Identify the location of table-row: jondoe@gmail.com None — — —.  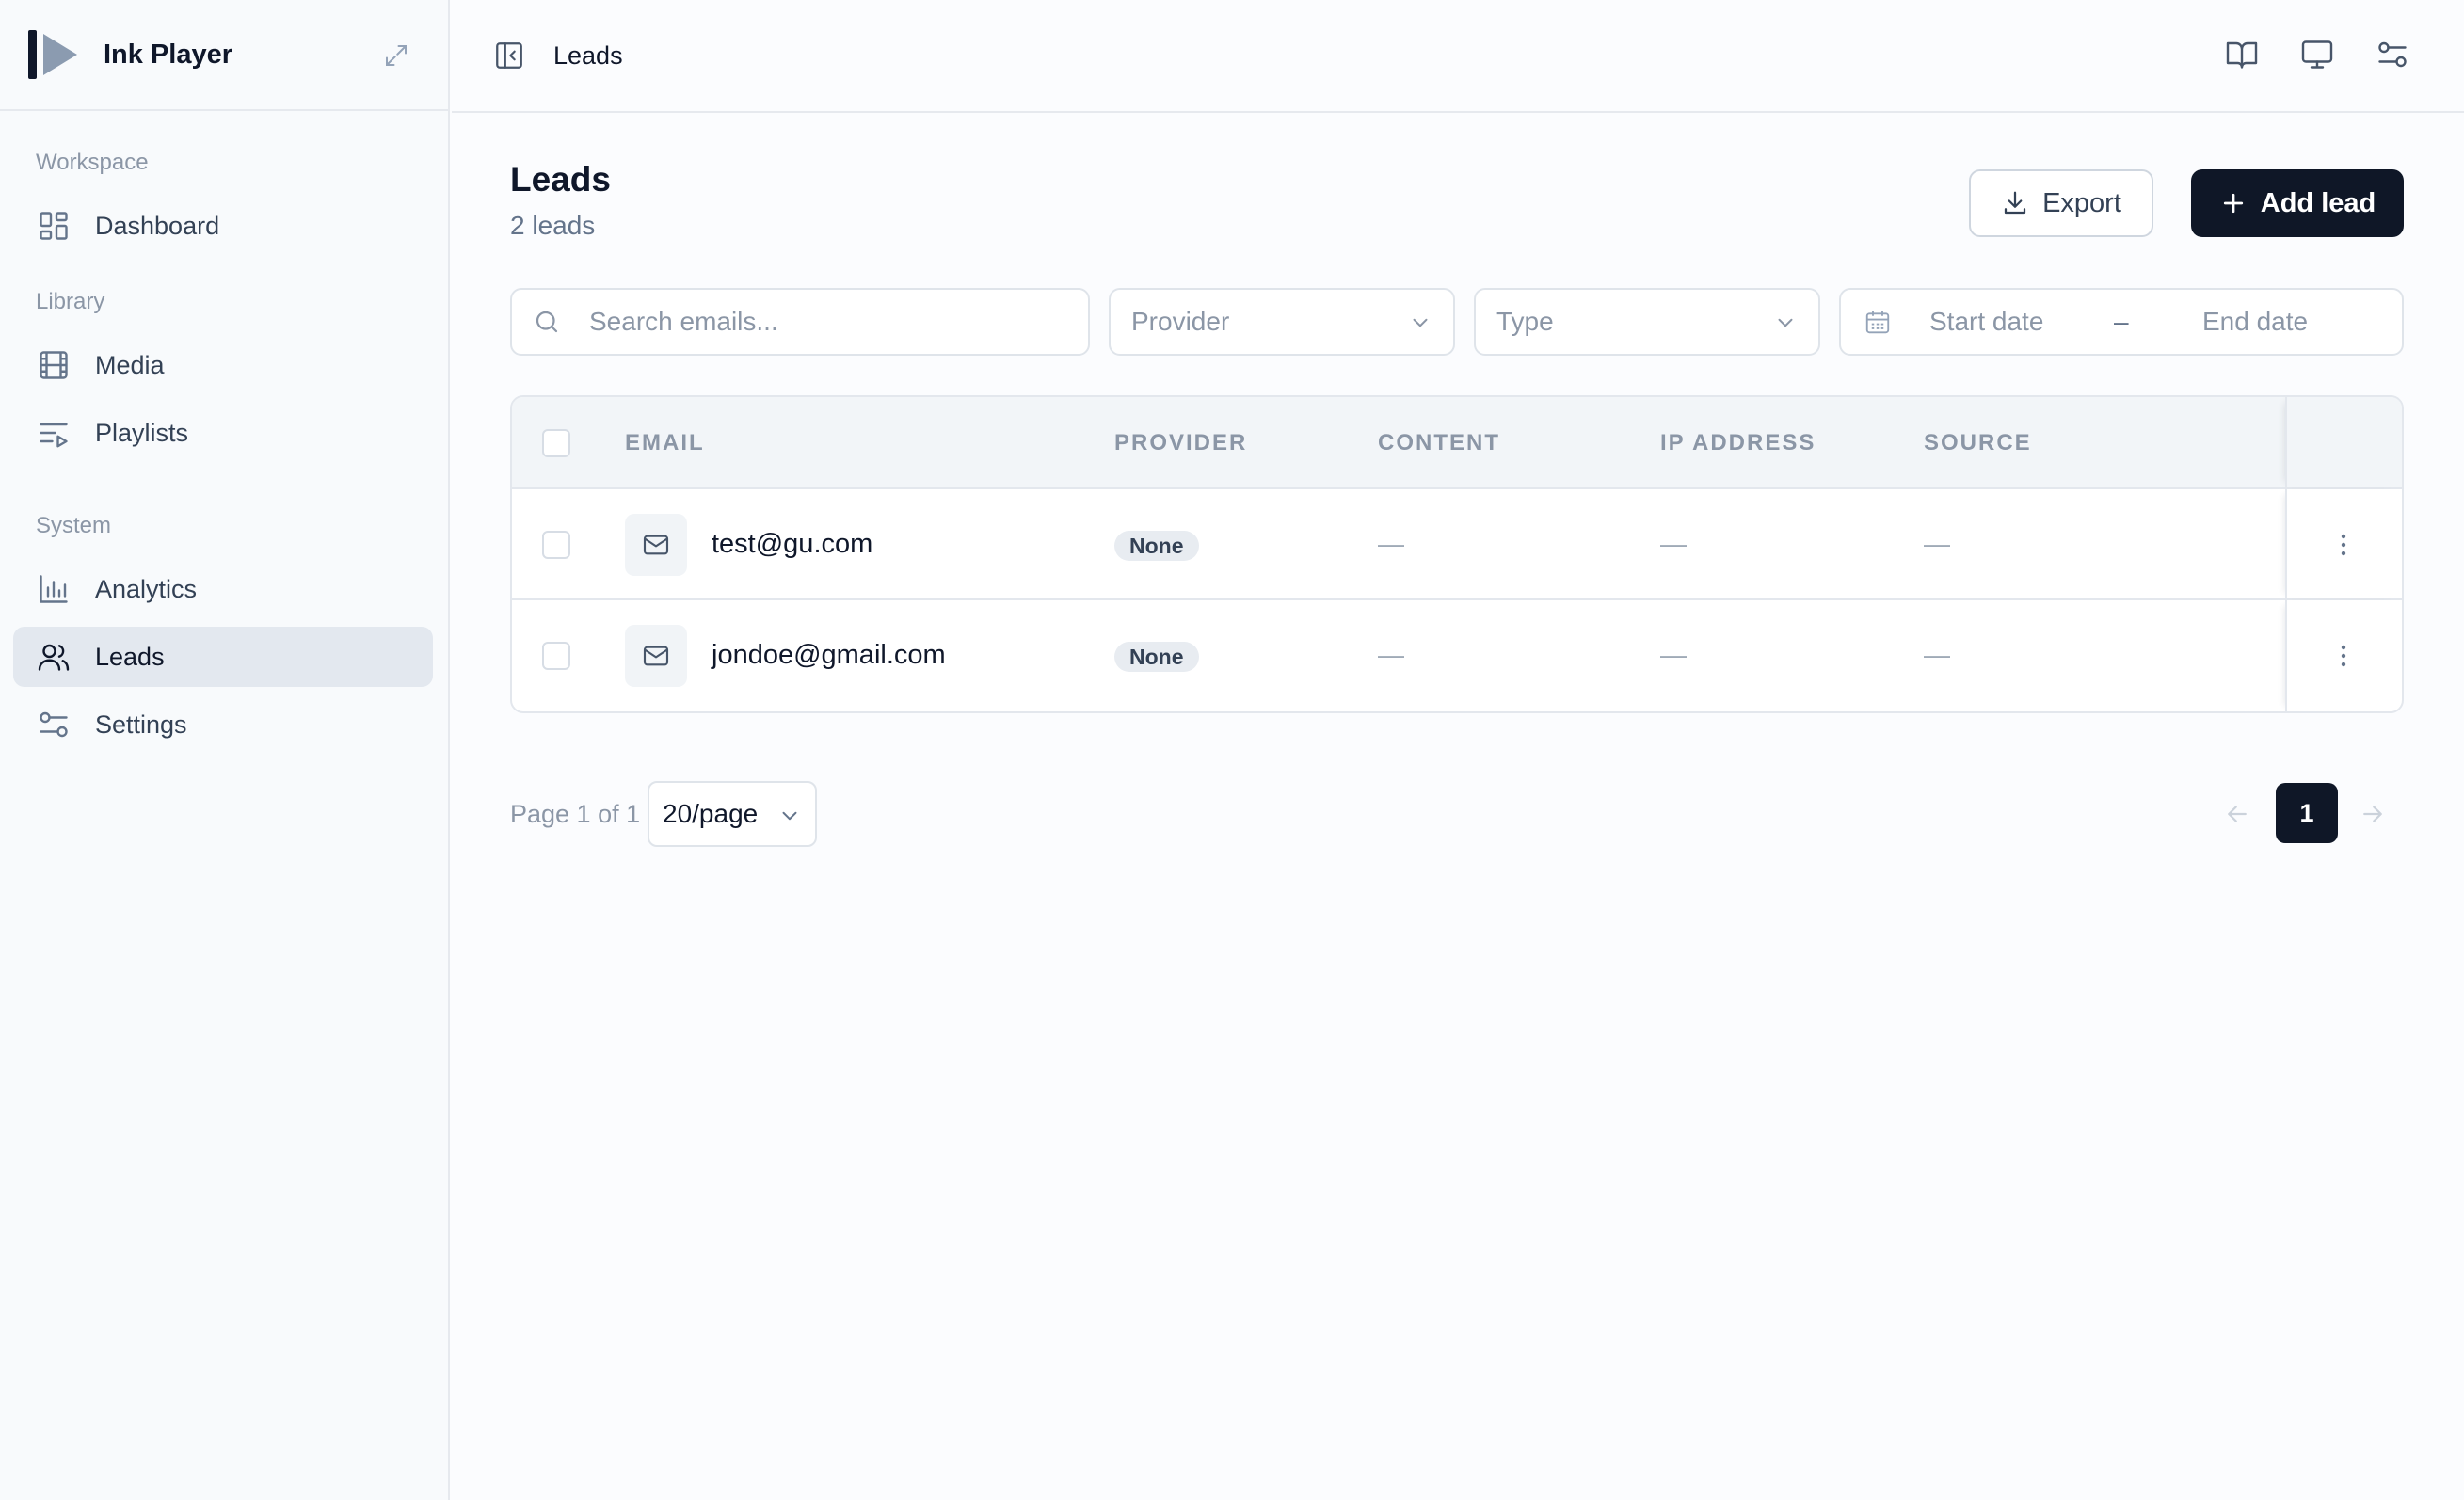
(1457, 655).